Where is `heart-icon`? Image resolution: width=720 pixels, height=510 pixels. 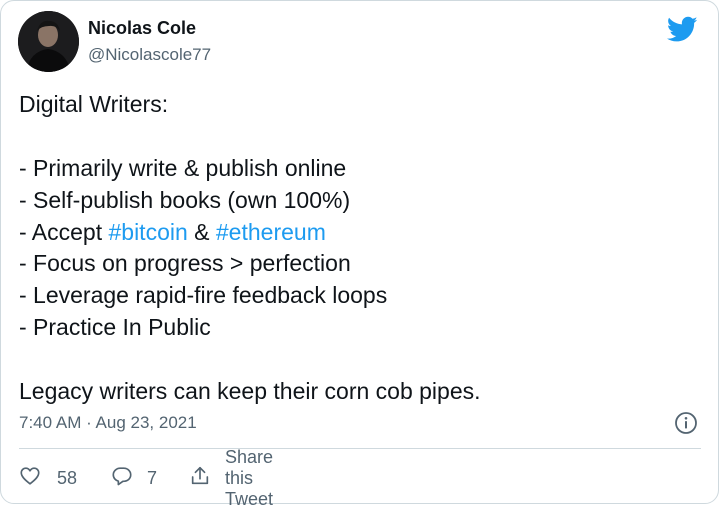
heart-icon is located at coordinates (30, 478).